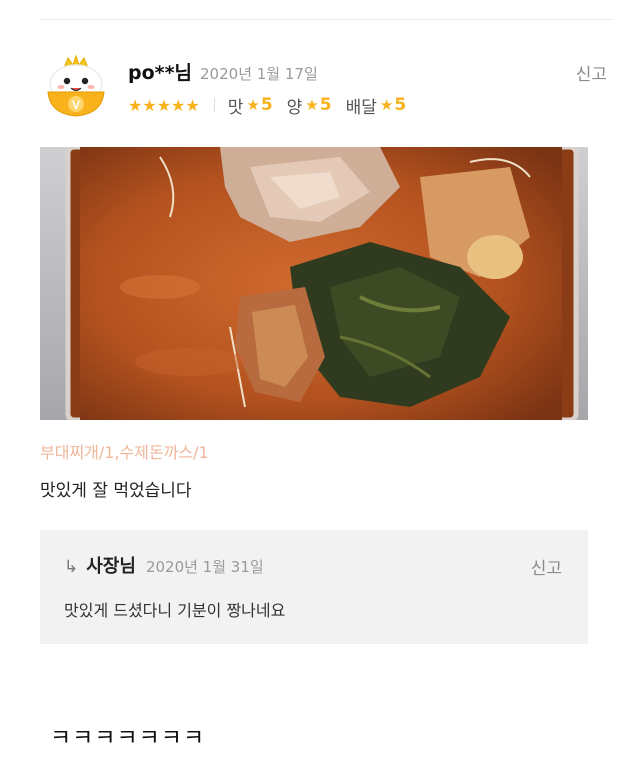 The width and height of the screenshot is (637, 770). Describe the element at coordinates (591, 72) in the screenshot. I see `report-button: 신고` at that location.